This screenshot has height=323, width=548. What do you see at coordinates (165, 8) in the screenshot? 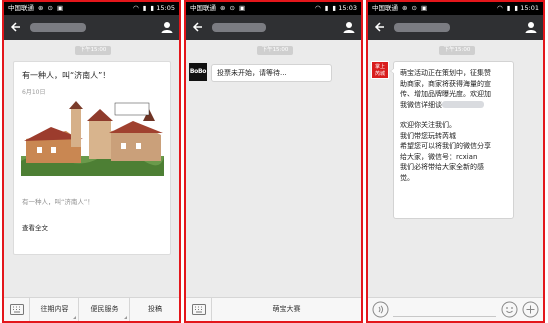
I see `status-time: 15:05` at bounding box center [165, 8].